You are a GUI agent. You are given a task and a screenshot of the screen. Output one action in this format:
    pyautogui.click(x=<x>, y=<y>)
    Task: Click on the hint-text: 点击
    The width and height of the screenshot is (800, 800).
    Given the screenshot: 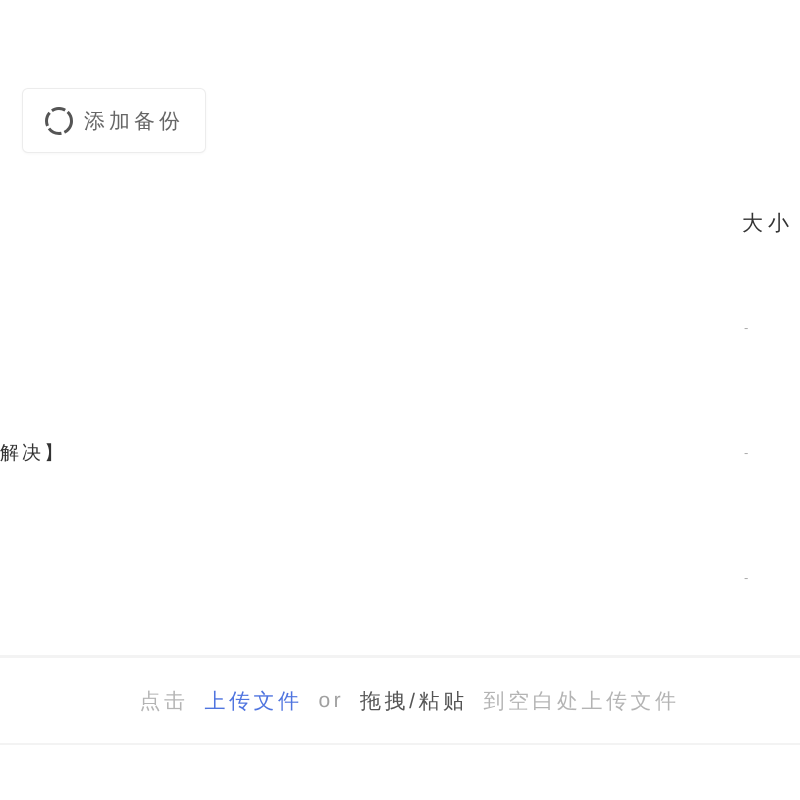 What is the action you would take?
    pyautogui.click(x=163, y=701)
    